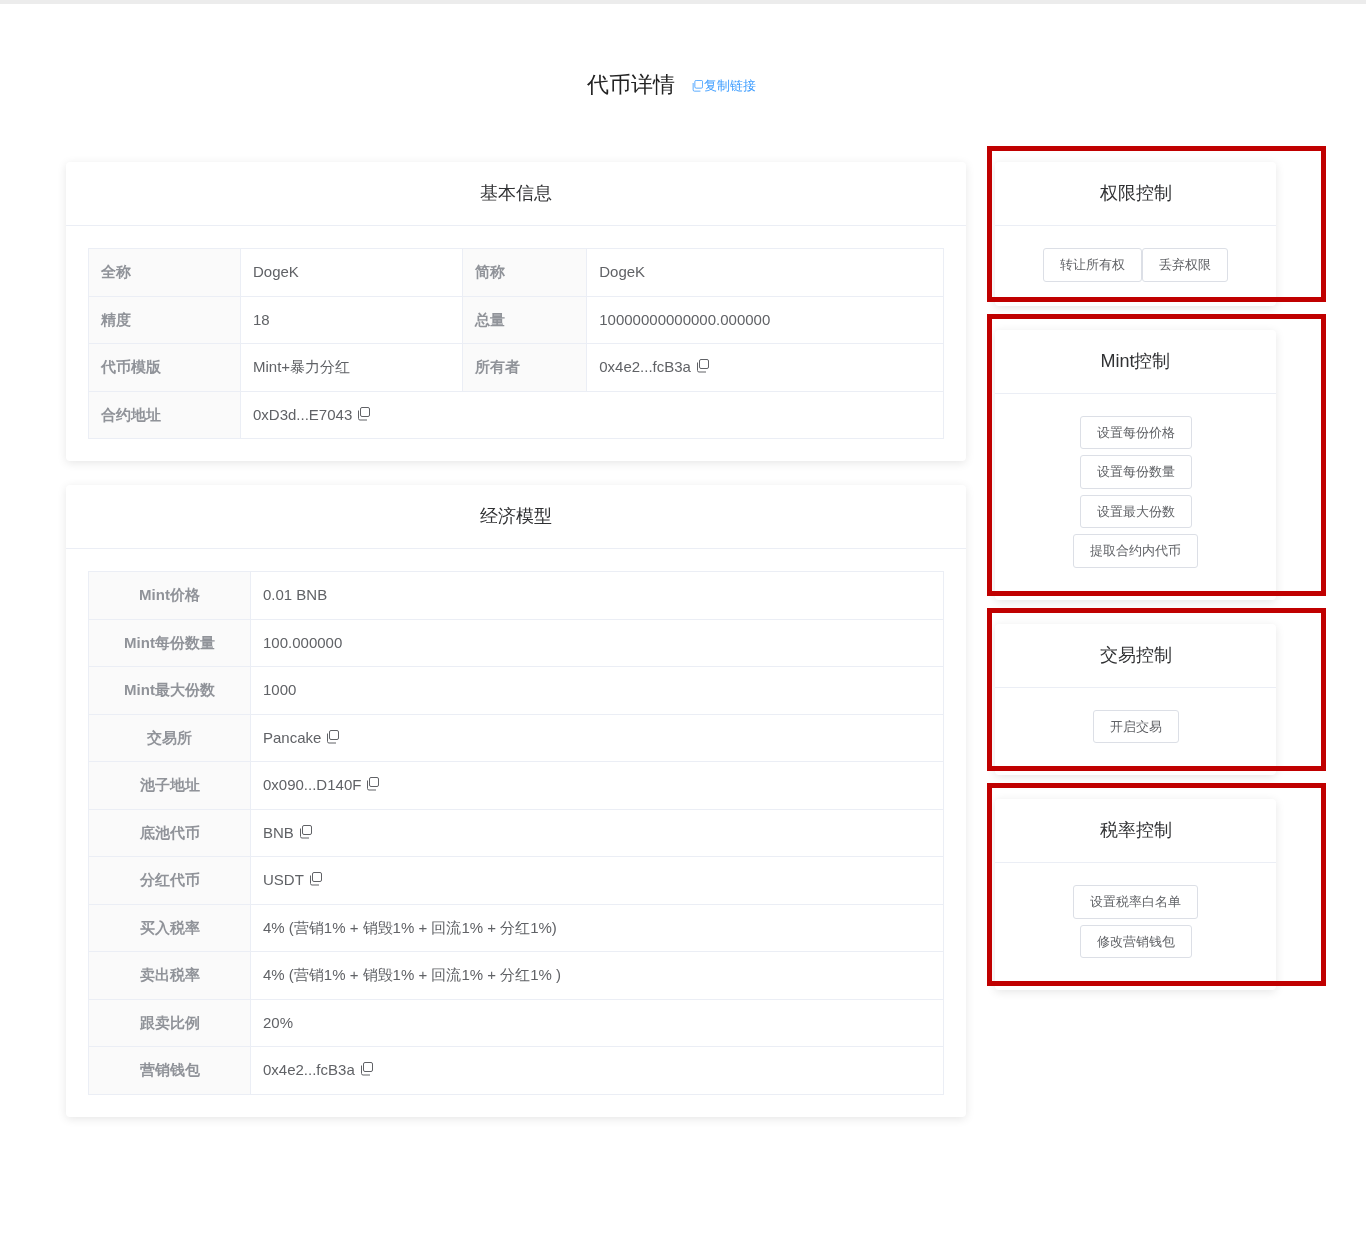 The width and height of the screenshot is (1366, 1235). What do you see at coordinates (280, 689) in the screenshot?
I see `table-cell: 1000` at bounding box center [280, 689].